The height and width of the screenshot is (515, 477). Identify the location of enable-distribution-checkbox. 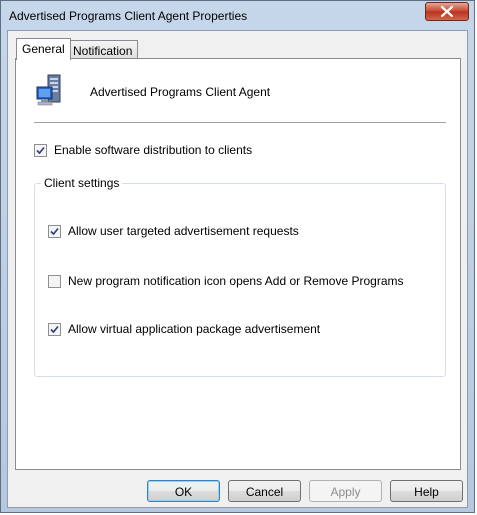
(40, 150).